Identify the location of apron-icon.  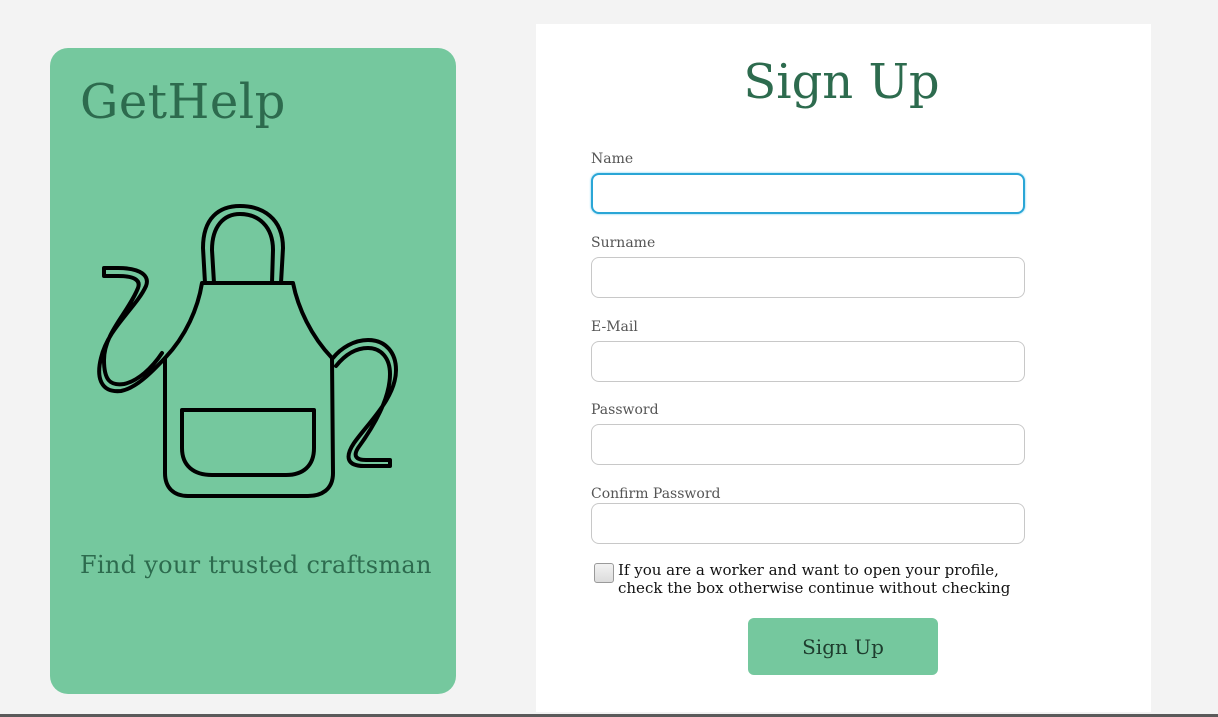
(247, 351).